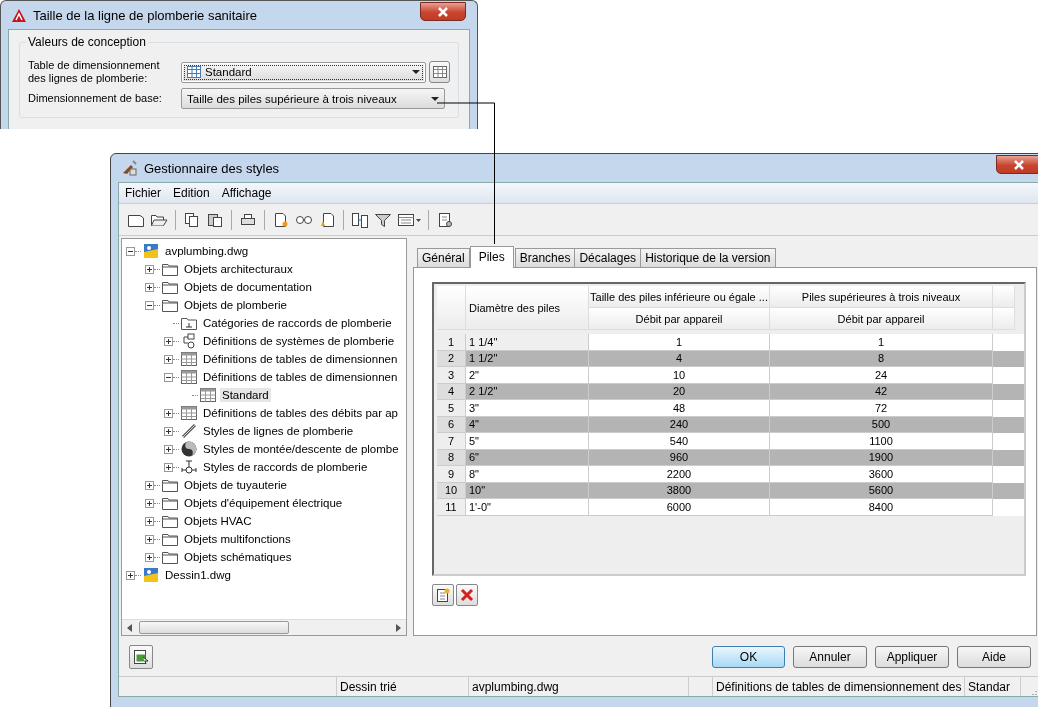 The height and width of the screenshot is (707, 1038). What do you see at coordinates (130, 627) in the screenshot?
I see `scroll-left-icon` at bounding box center [130, 627].